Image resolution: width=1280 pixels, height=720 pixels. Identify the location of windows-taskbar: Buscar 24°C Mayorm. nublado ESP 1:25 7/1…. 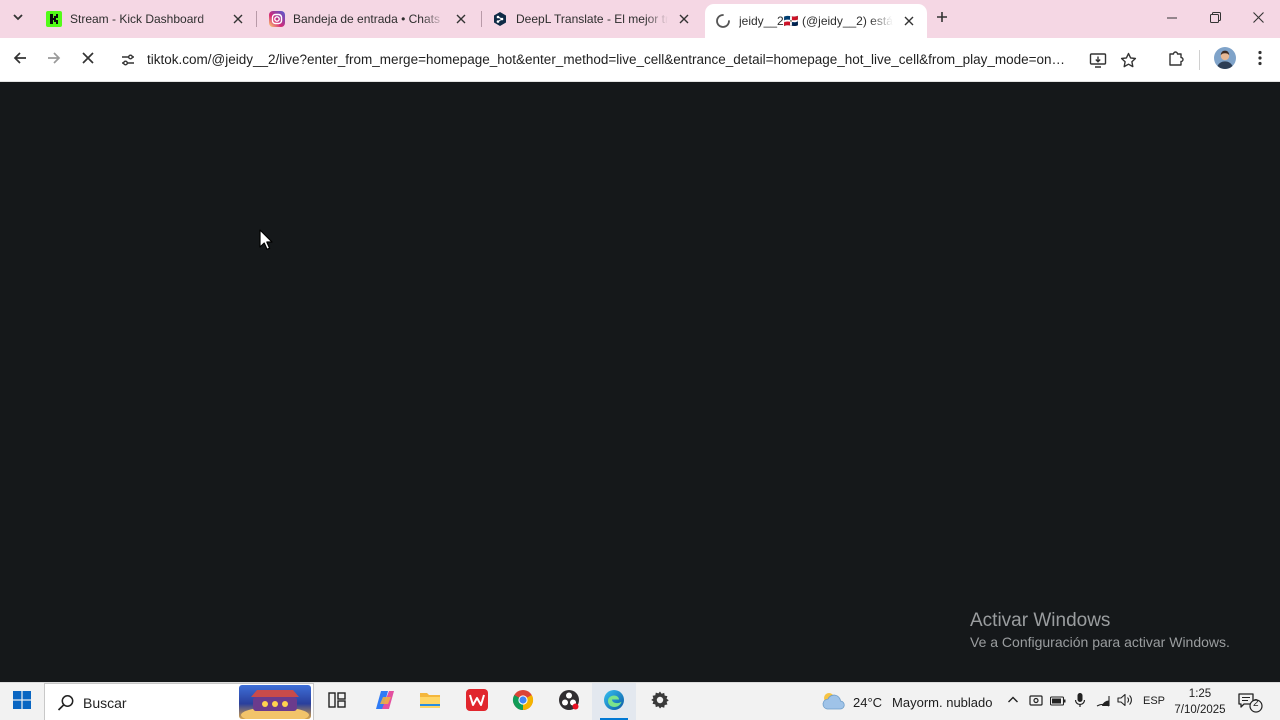
(640, 701).